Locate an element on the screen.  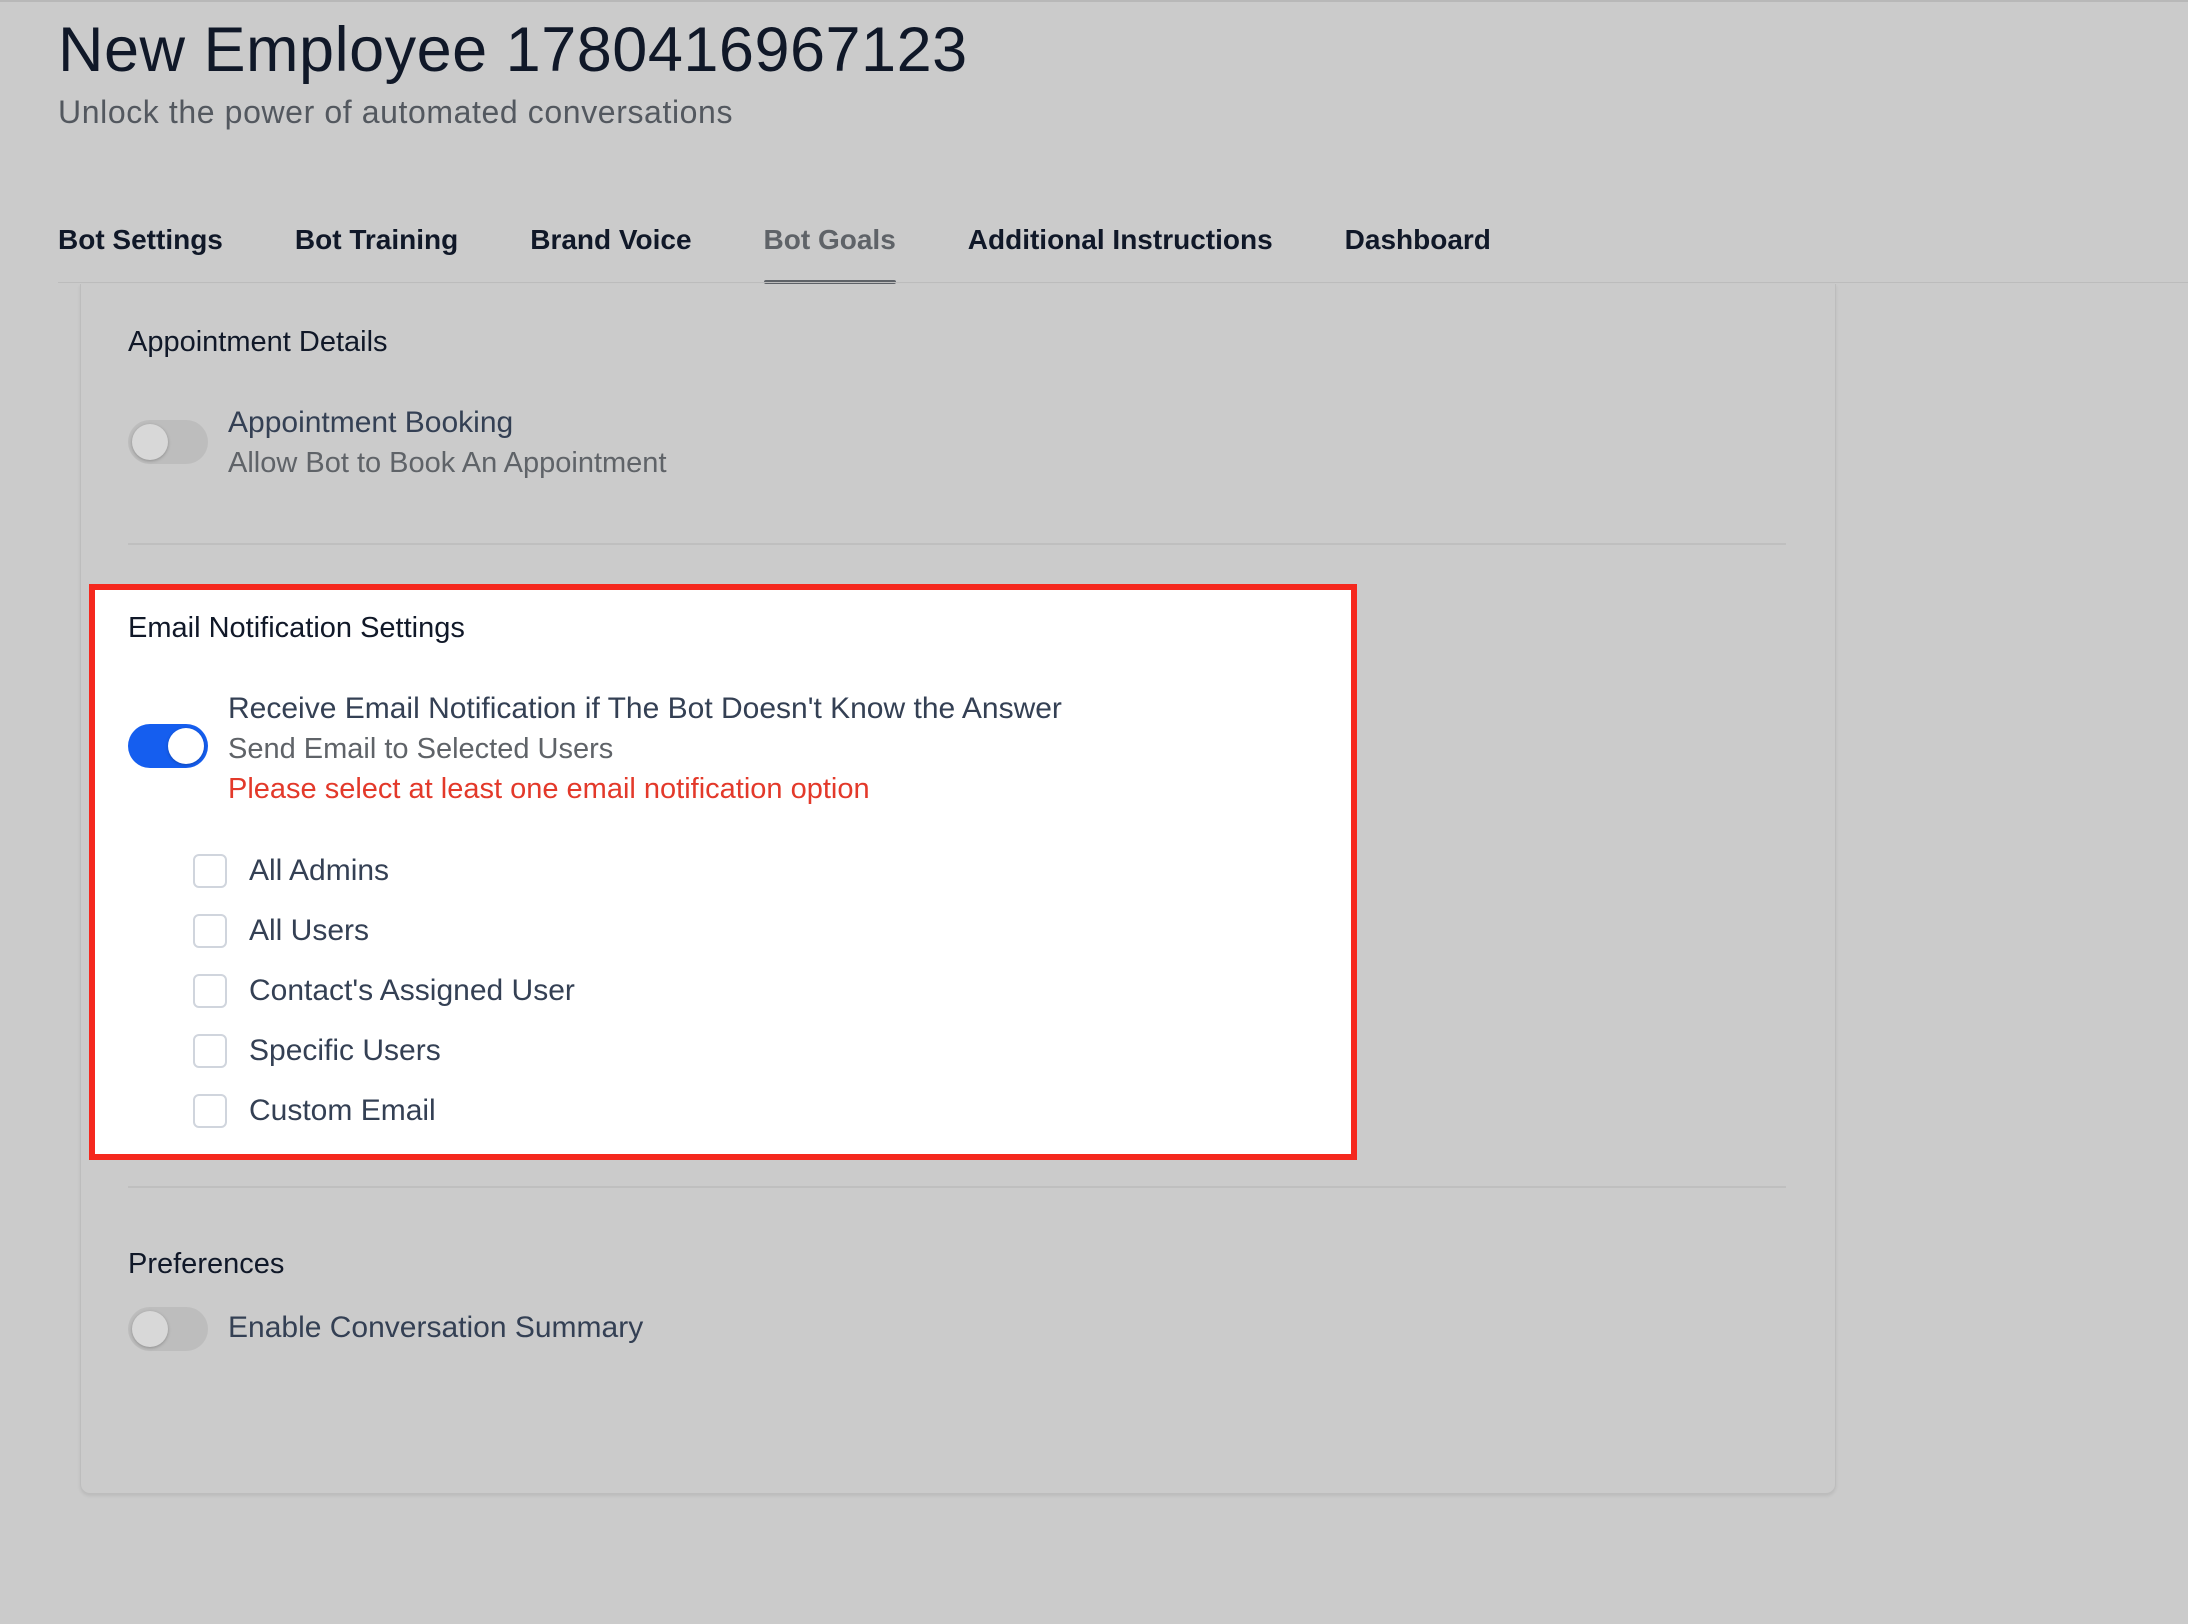
email-notification-toggle is located at coordinates (168, 746).